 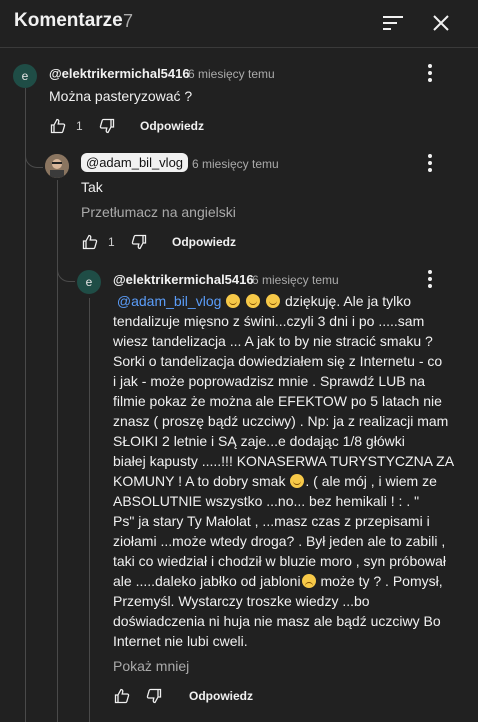 I want to click on sort-icon, so click(x=393, y=23).